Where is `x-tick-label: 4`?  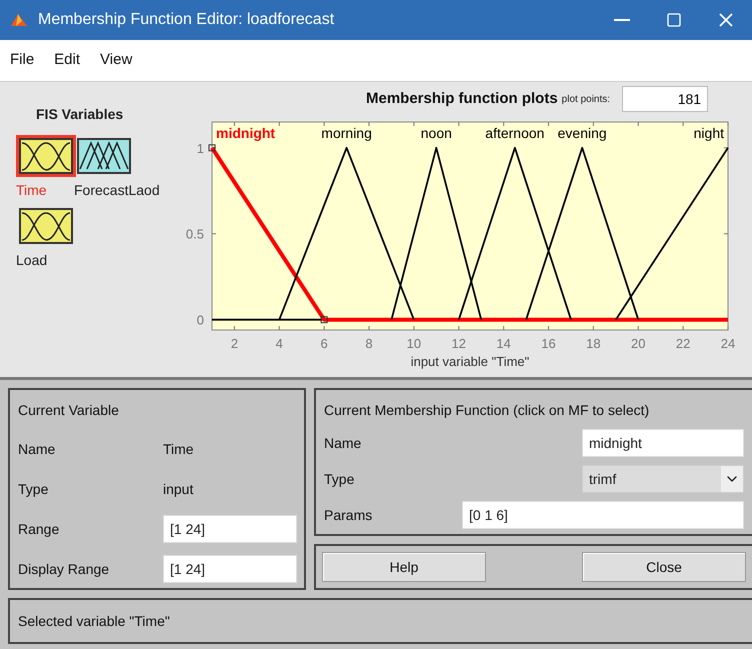 x-tick-label: 4 is located at coordinates (279, 343).